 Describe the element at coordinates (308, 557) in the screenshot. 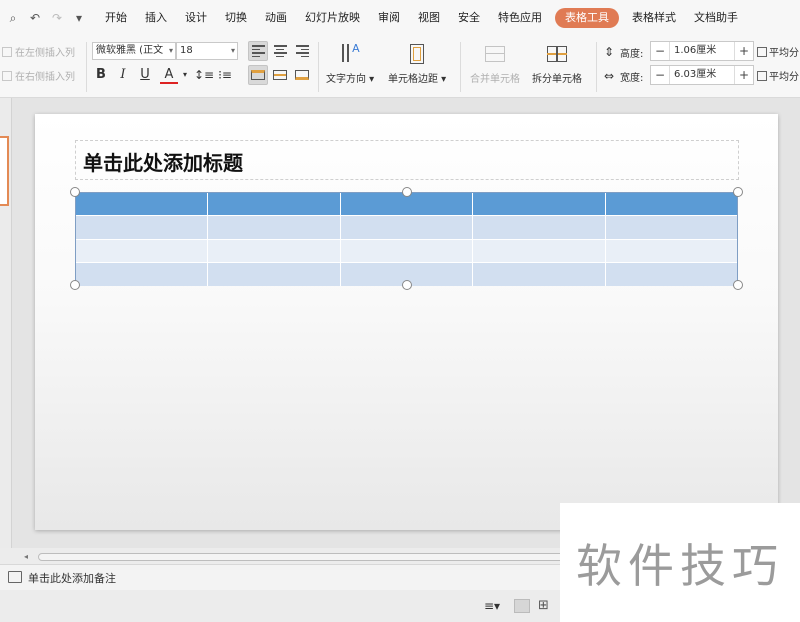

I see `scrollbar-thumb` at that location.